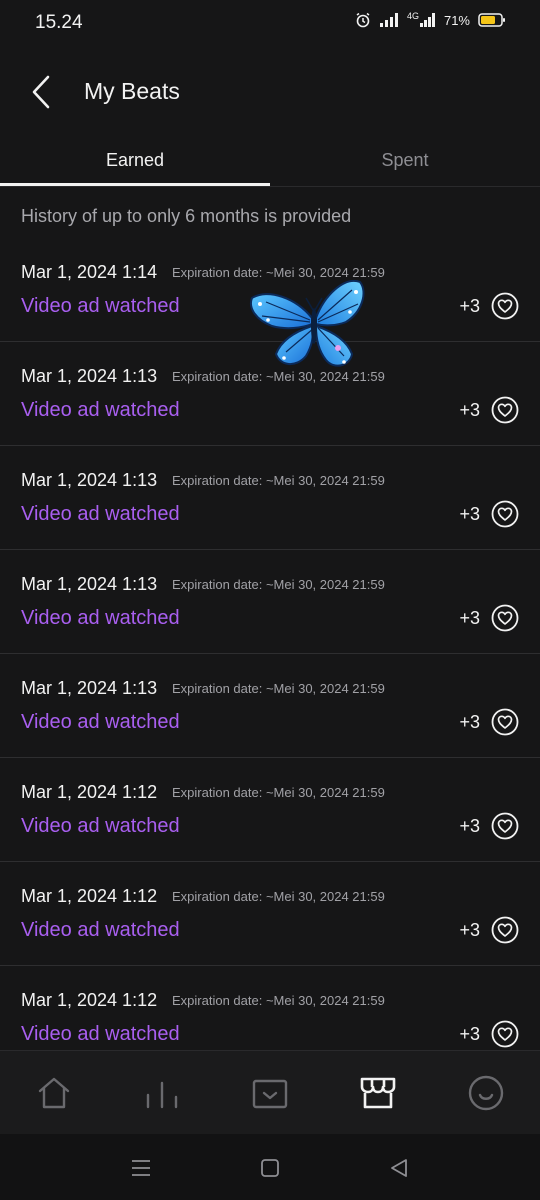 The width and height of the screenshot is (540, 1200). What do you see at coordinates (54, 1097) in the screenshot?
I see `home-icon` at bounding box center [54, 1097].